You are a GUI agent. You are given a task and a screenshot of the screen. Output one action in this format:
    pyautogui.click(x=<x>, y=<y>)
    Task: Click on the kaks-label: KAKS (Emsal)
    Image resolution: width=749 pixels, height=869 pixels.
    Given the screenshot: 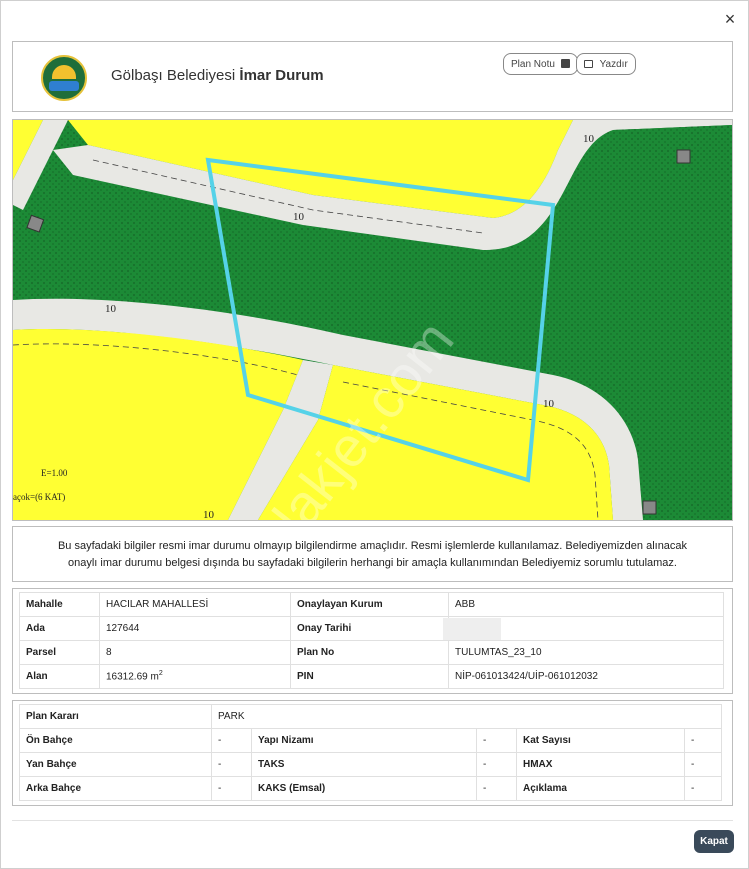 What is the action you would take?
    pyautogui.click(x=364, y=788)
    